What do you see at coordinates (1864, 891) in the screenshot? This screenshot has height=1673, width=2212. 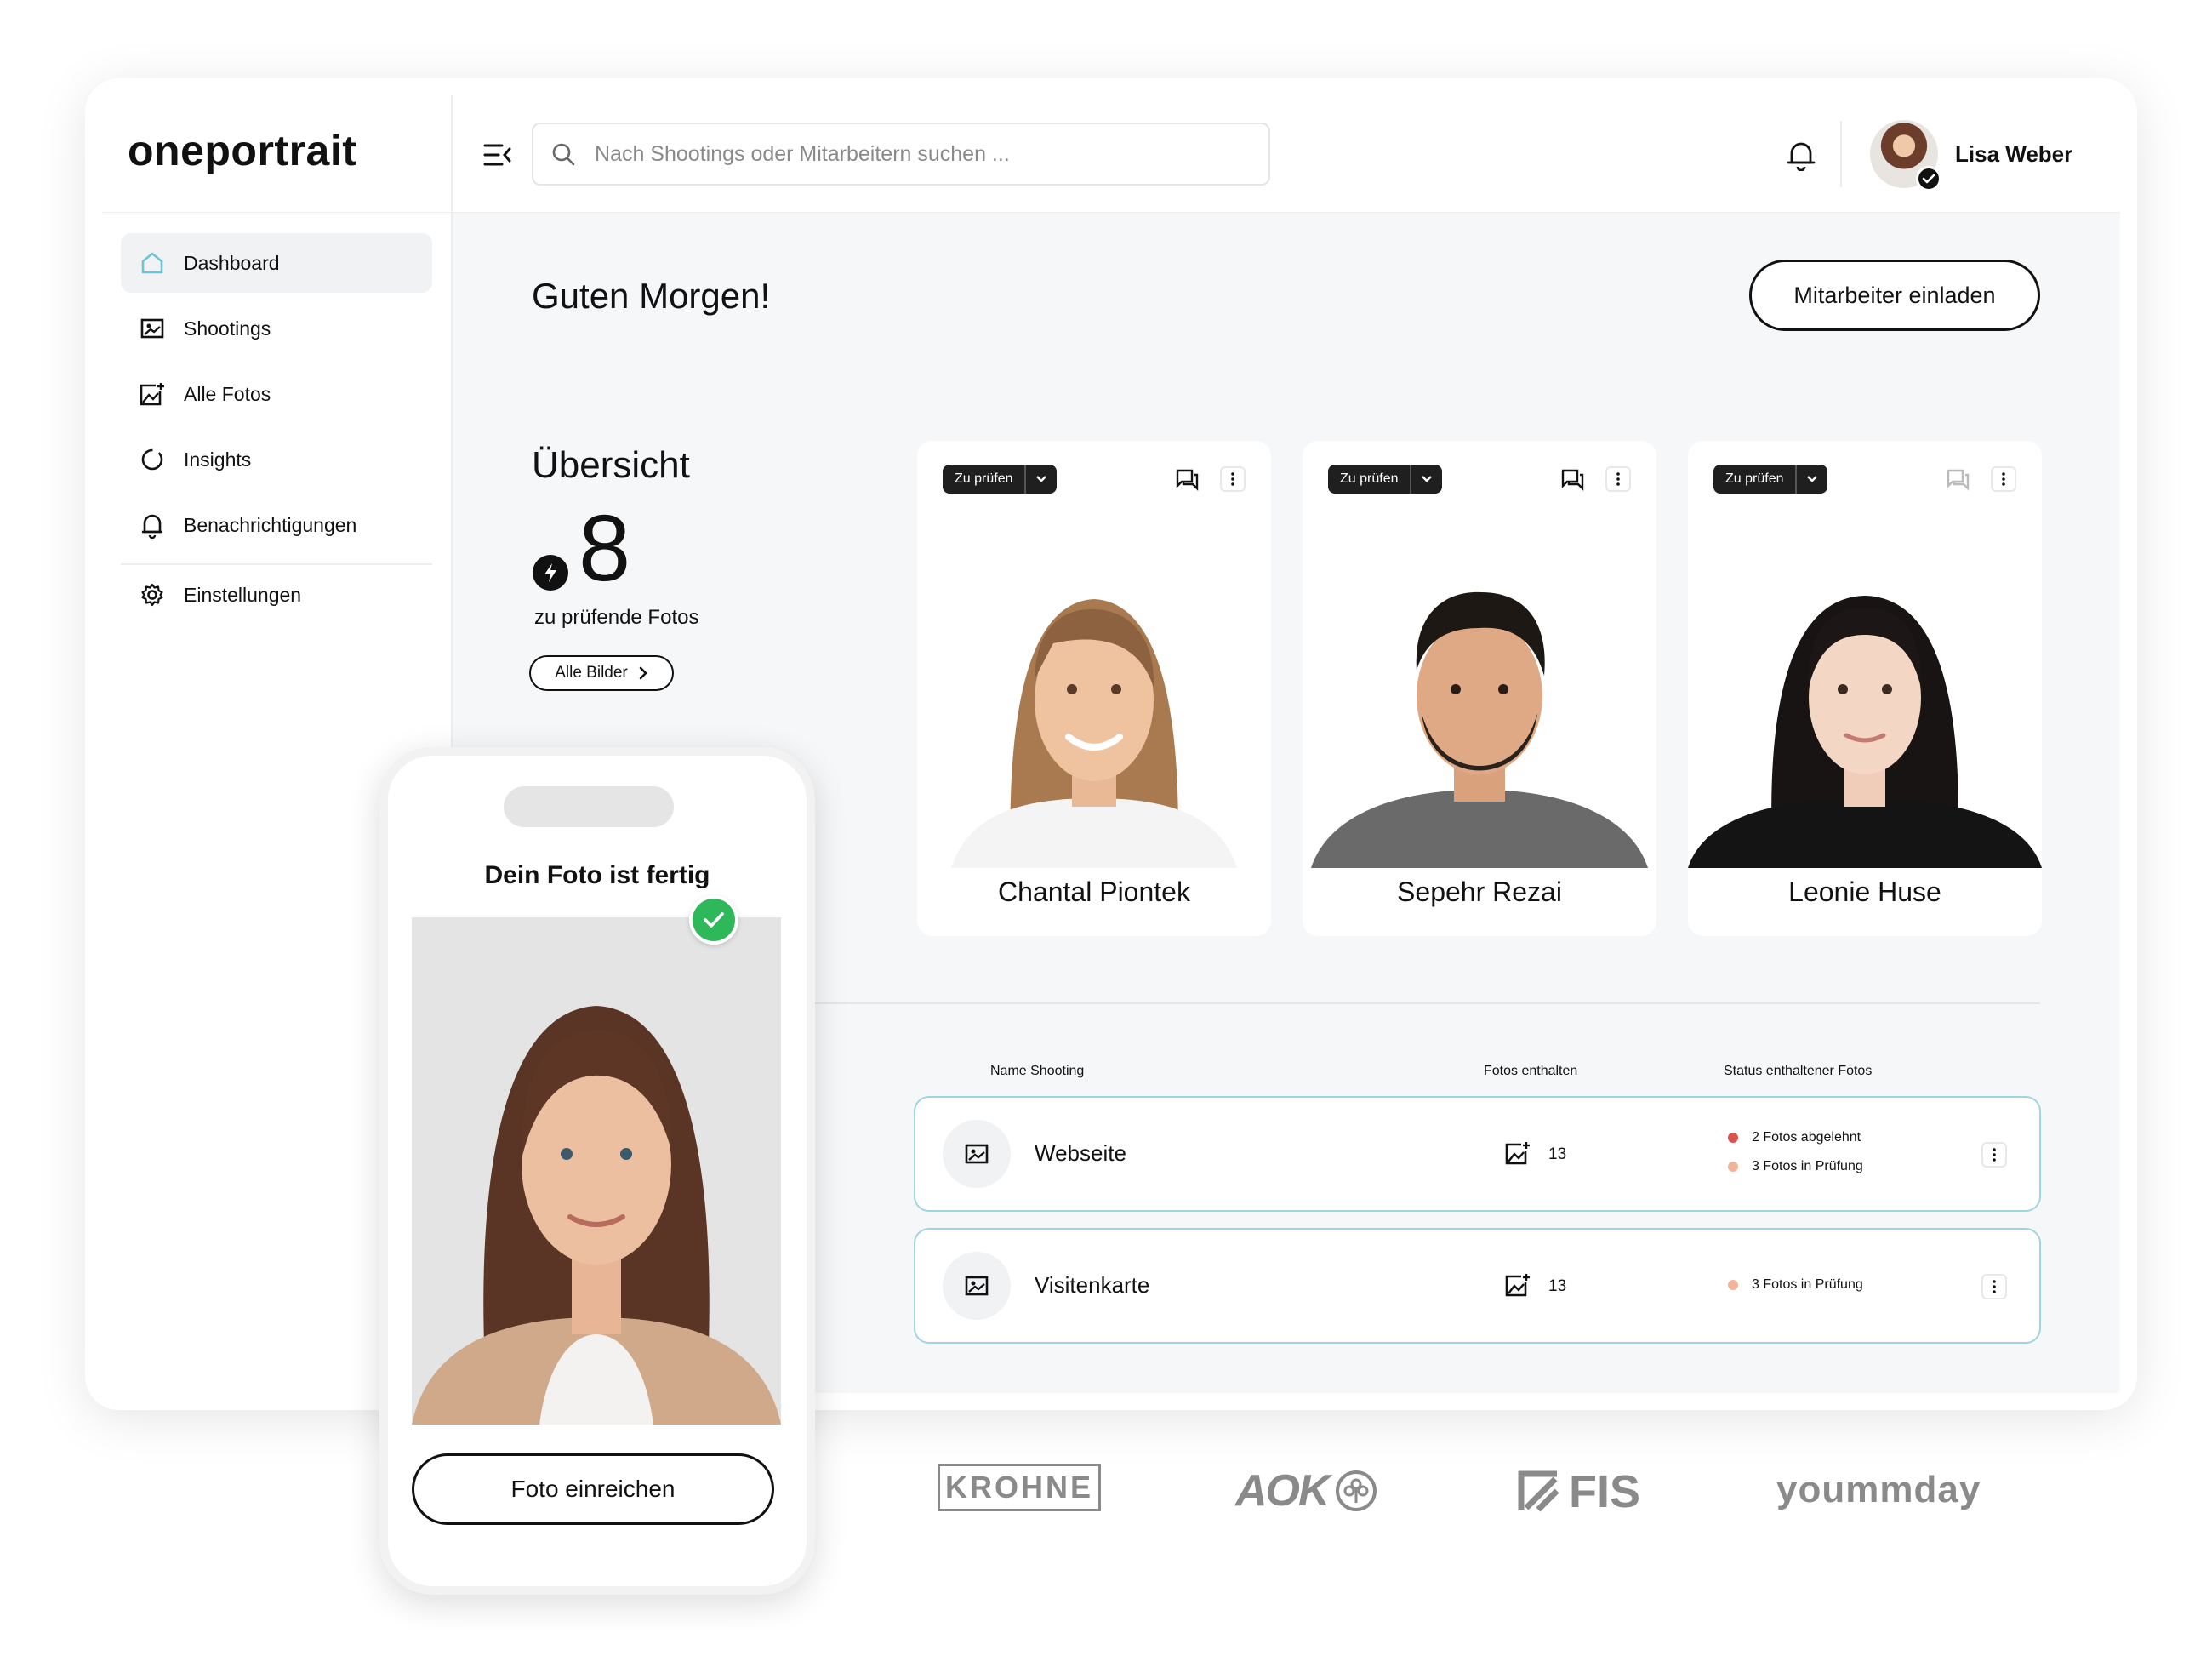 I see `portrait-name: Leonie Huse` at bounding box center [1864, 891].